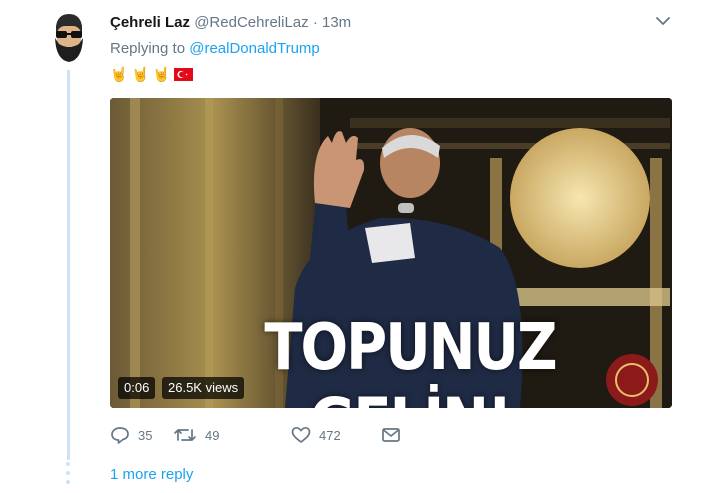 The height and width of the screenshot is (493, 703). What do you see at coordinates (131, 435) in the screenshot?
I see `reply-button: 35` at bounding box center [131, 435].